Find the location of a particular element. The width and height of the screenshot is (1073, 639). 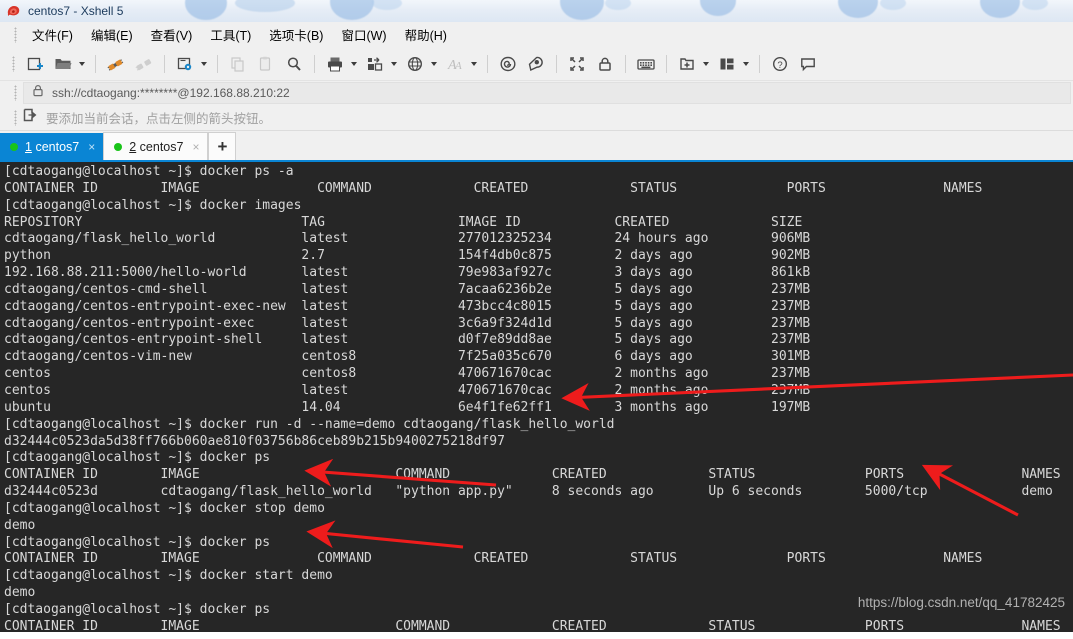

font-caret-icon is located at coordinates (474, 64).